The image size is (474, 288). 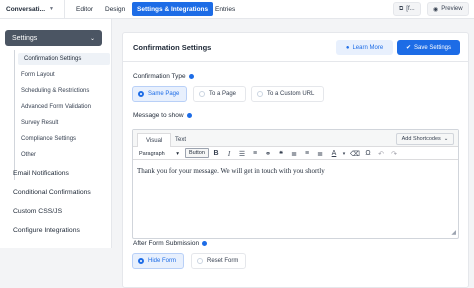 What do you see at coordinates (46, 230) in the screenshot?
I see `sidebar-item-configure-integrations: Configure Integrations` at bounding box center [46, 230].